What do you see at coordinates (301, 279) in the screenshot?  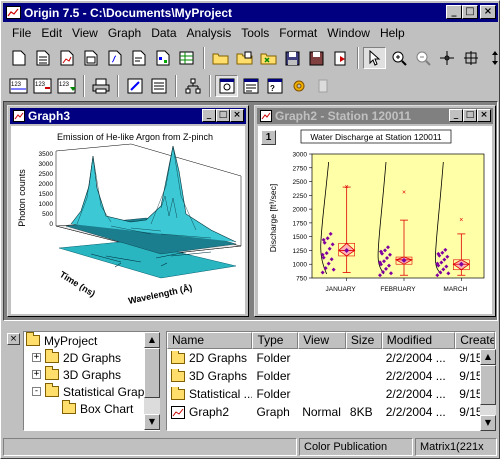 I see `y-tick-label: 750` at bounding box center [301, 279].